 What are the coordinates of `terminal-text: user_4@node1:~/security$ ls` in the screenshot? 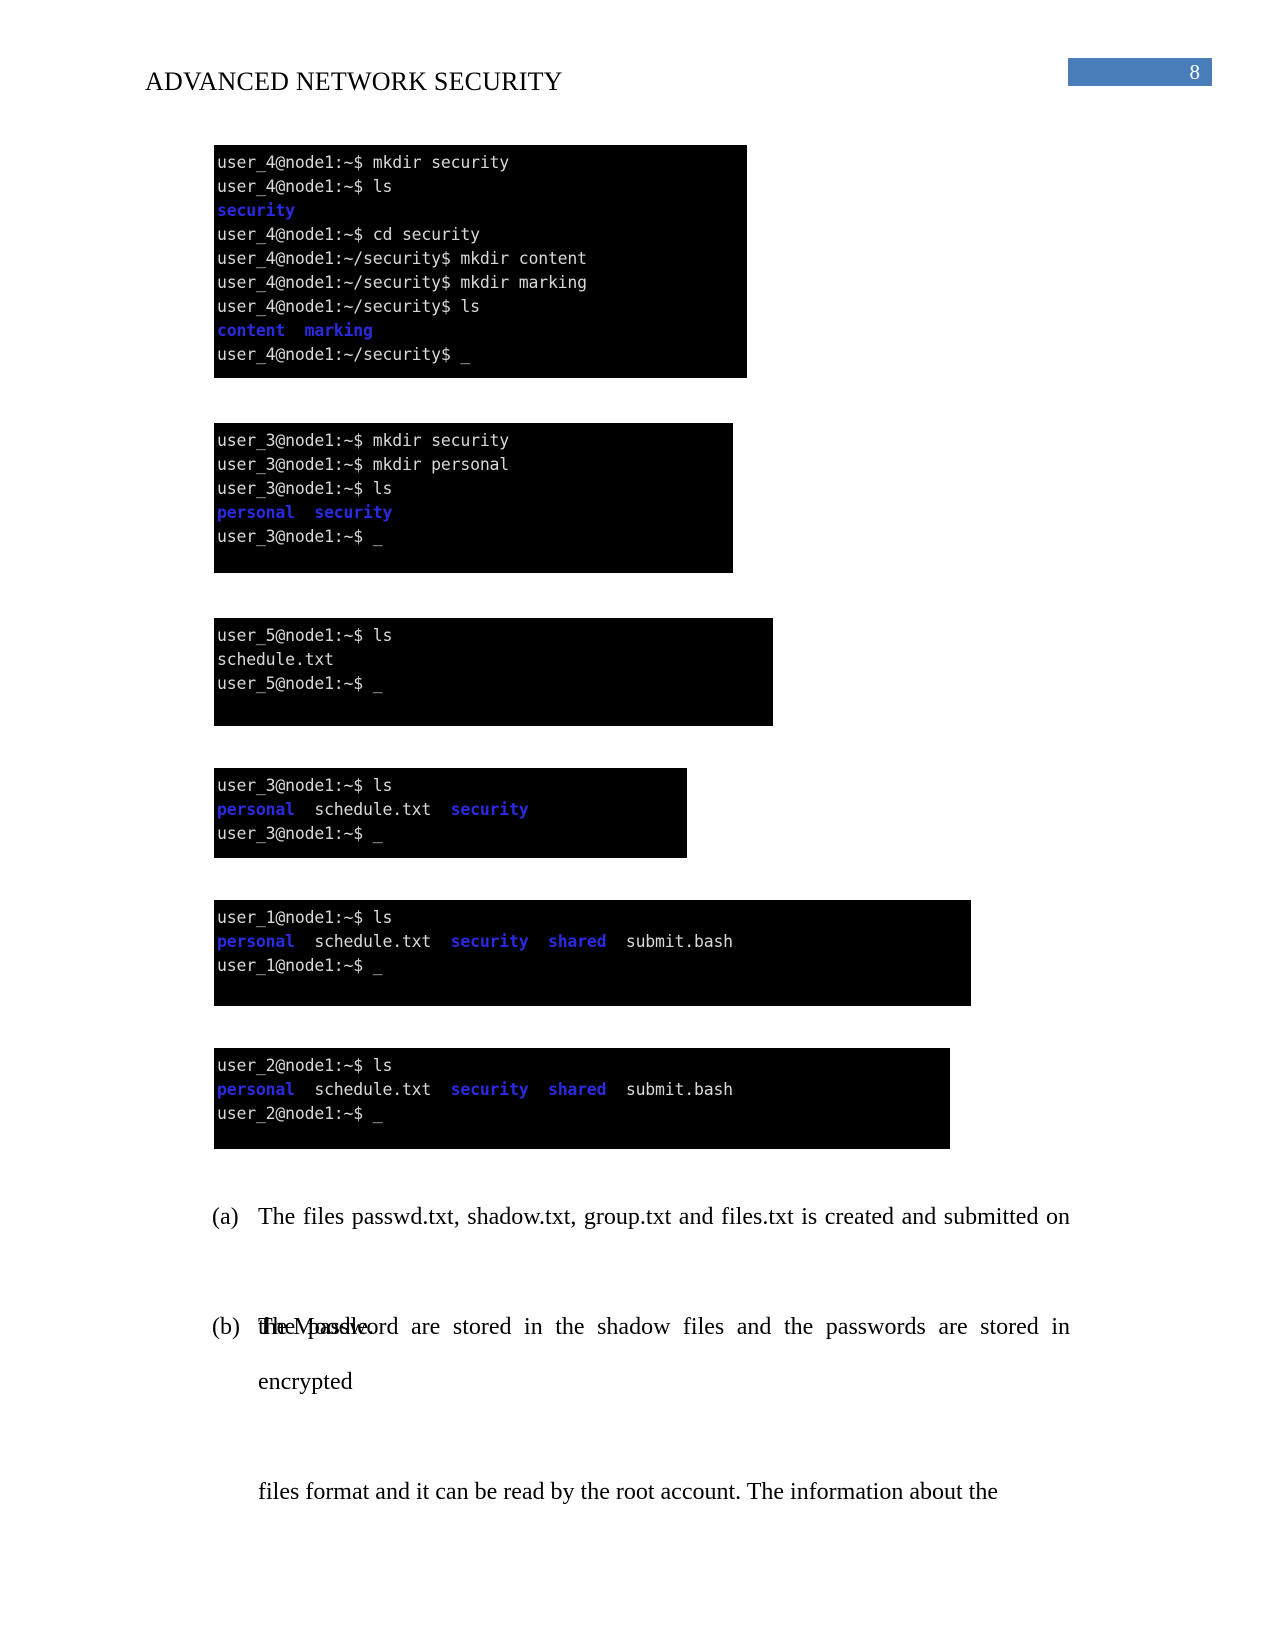 It's located at (348, 306).